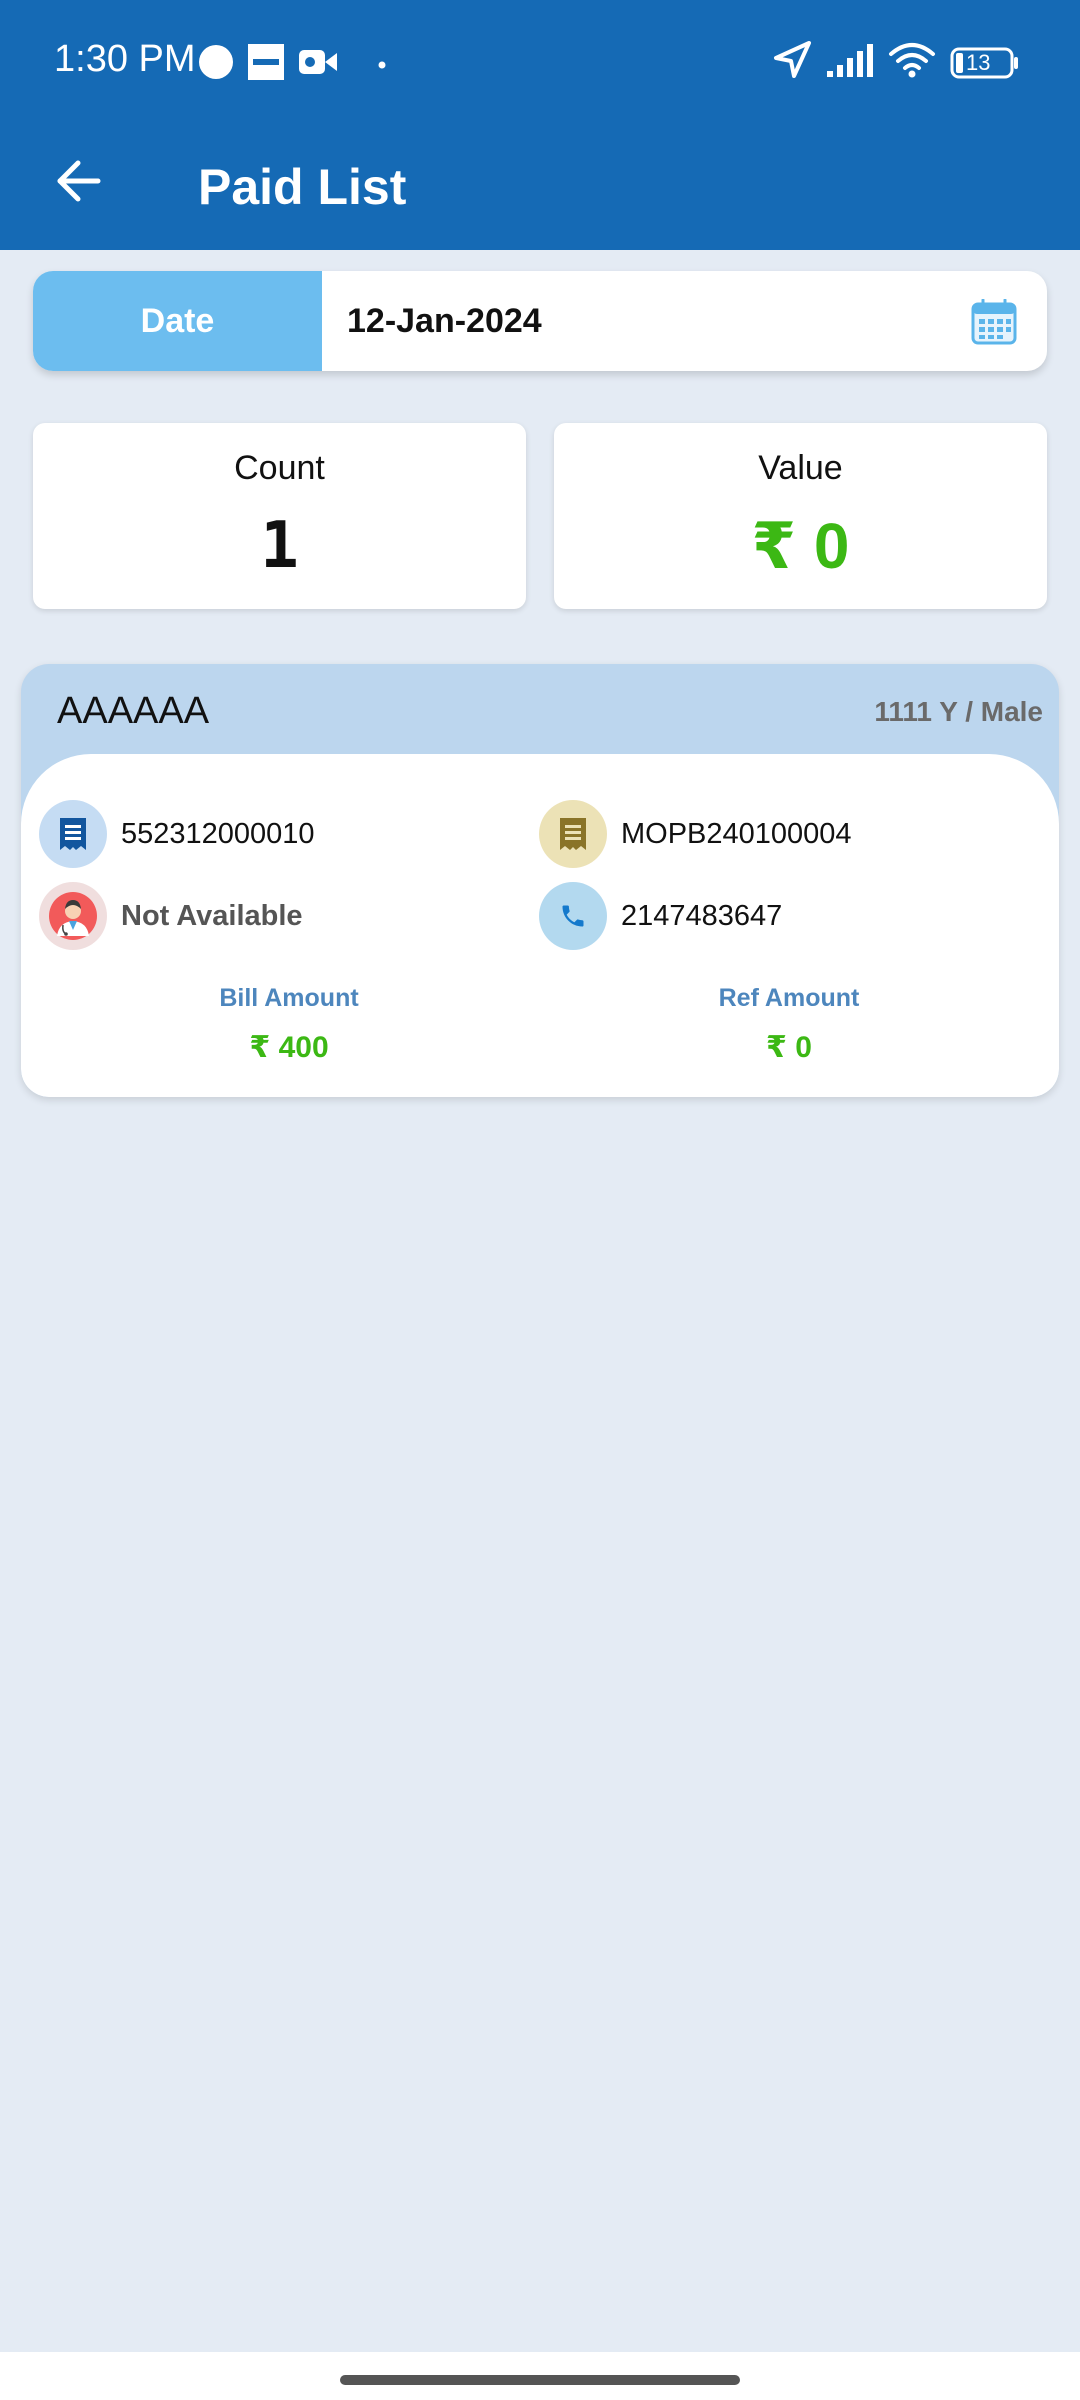 The image size is (1080, 2400). What do you see at coordinates (540, 62) in the screenshot?
I see `status-bar: 1:30 PM 13` at bounding box center [540, 62].